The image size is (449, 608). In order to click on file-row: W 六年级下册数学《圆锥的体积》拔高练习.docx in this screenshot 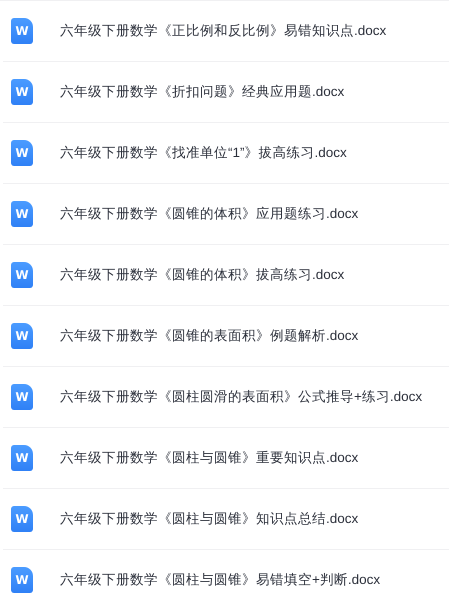, I will do `click(226, 275)`.